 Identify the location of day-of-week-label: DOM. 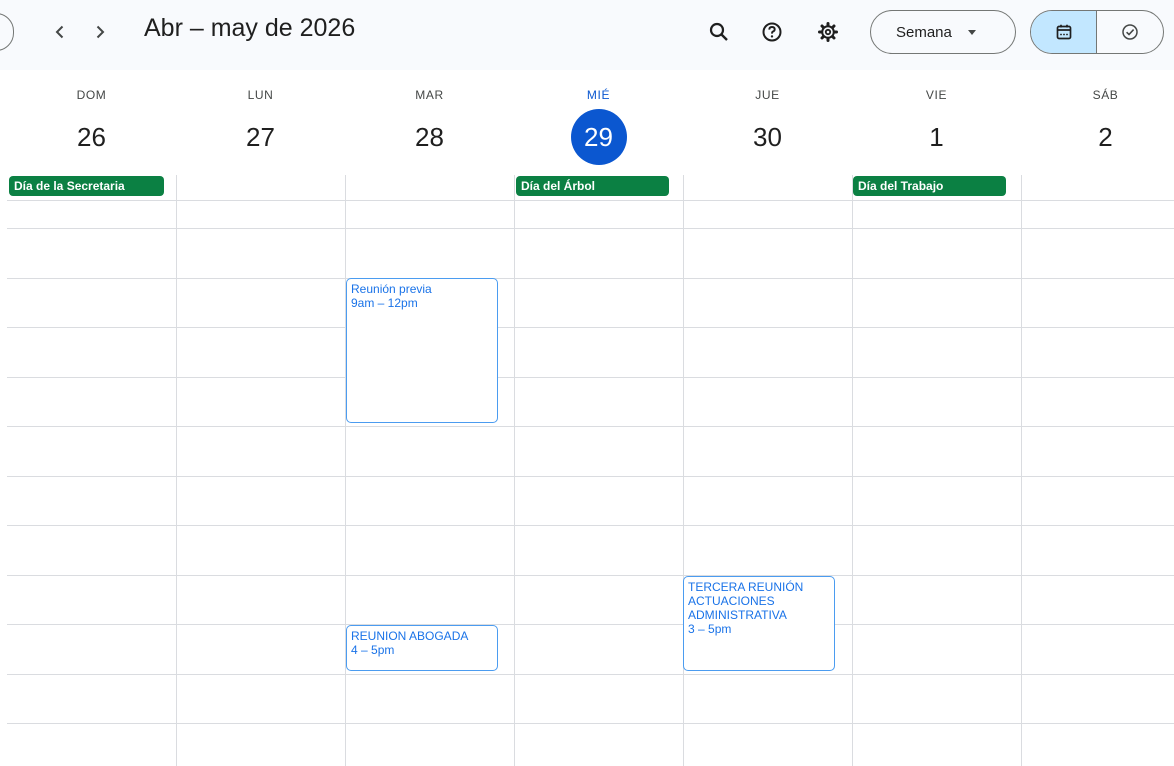
(91, 95).